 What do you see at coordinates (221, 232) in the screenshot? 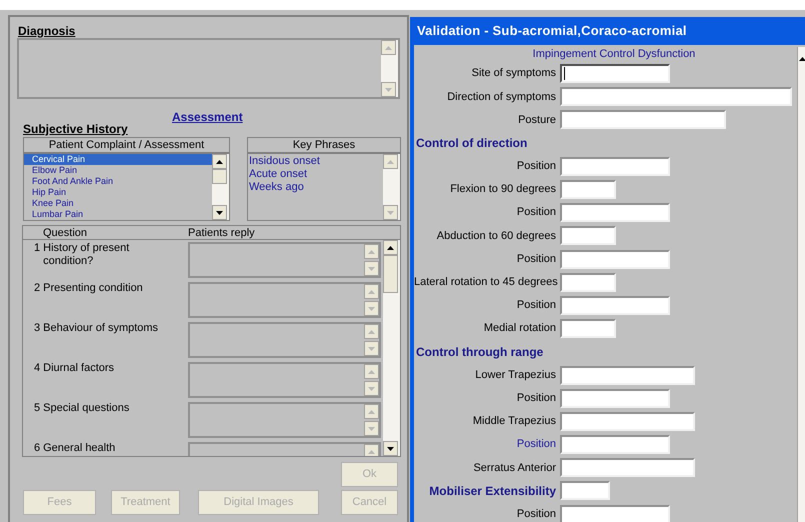
I see `column-header: Patients reply` at bounding box center [221, 232].